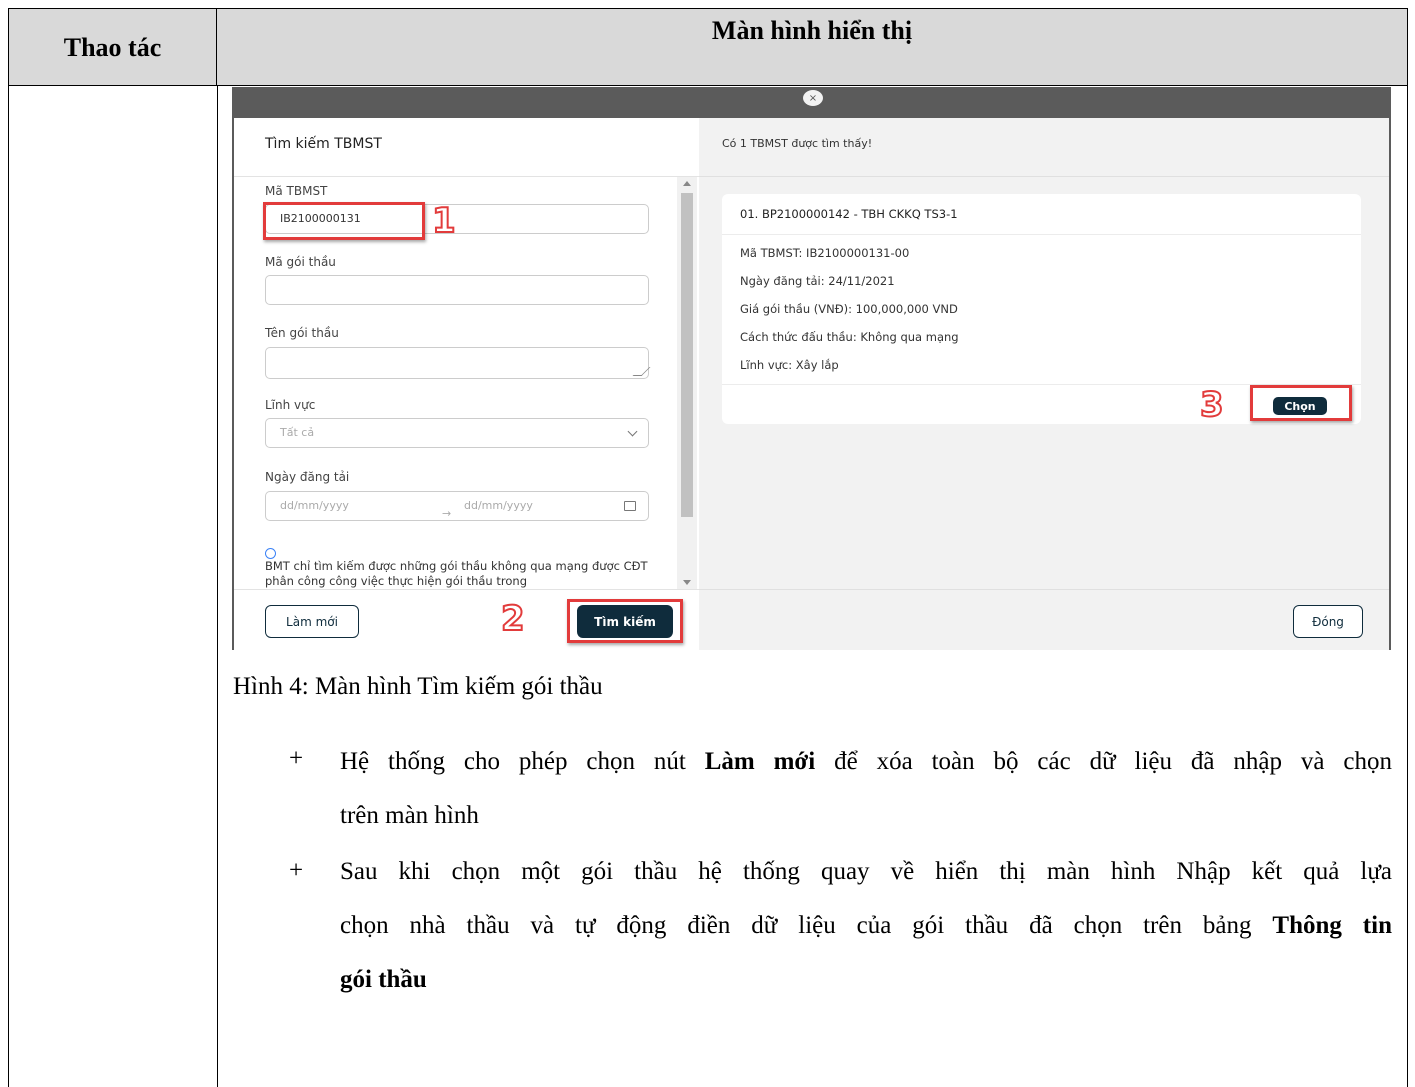  I want to click on text-span: Hệ thống cho phép chọn nút, so click(522, 761).